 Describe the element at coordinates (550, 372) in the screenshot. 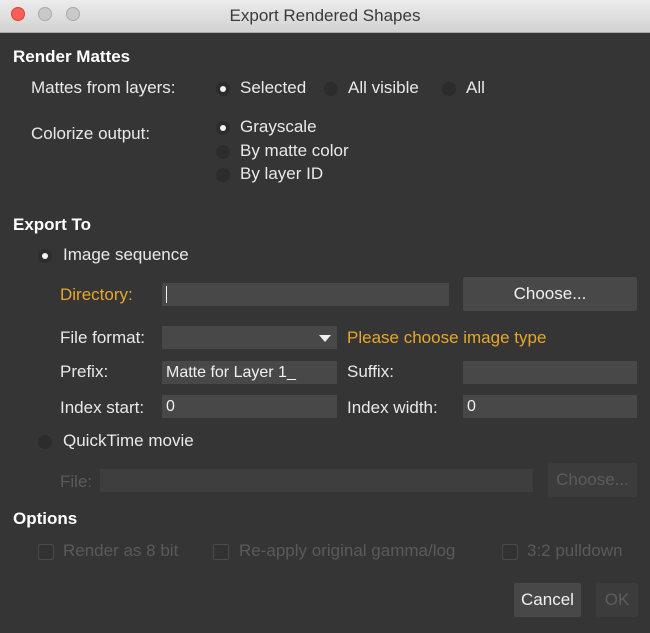

I see `suffix-input` at that location.